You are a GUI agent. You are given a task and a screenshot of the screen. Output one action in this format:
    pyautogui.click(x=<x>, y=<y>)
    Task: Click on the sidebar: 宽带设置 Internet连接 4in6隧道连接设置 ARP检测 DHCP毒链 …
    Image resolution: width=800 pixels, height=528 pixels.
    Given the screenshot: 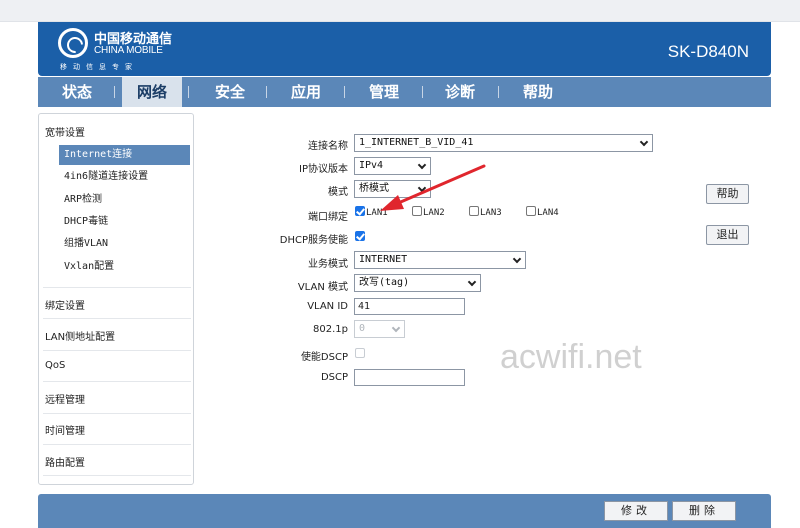 What is the action you would take?
    pyautogui.click(x=116, y=299)
    